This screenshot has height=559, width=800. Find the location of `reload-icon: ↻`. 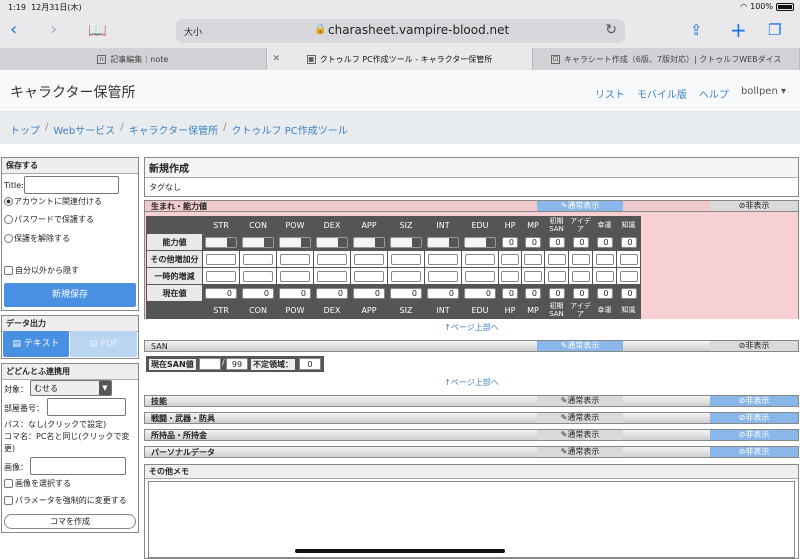

reload-icon: ↻ is located at coordinates (611, 30).